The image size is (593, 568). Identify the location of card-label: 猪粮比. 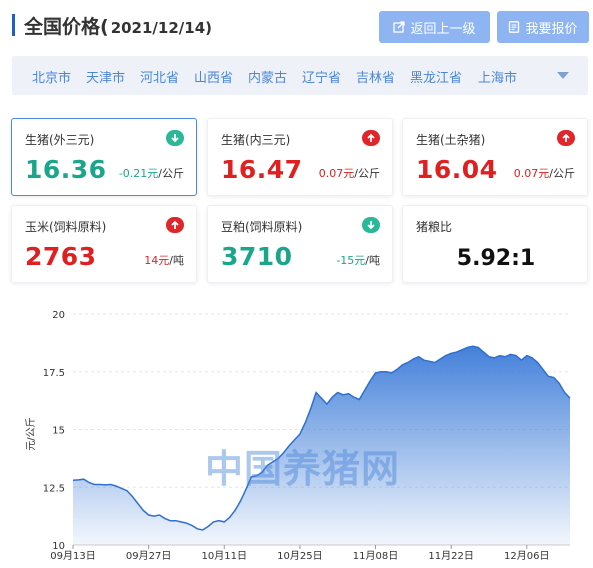
(434, 227).